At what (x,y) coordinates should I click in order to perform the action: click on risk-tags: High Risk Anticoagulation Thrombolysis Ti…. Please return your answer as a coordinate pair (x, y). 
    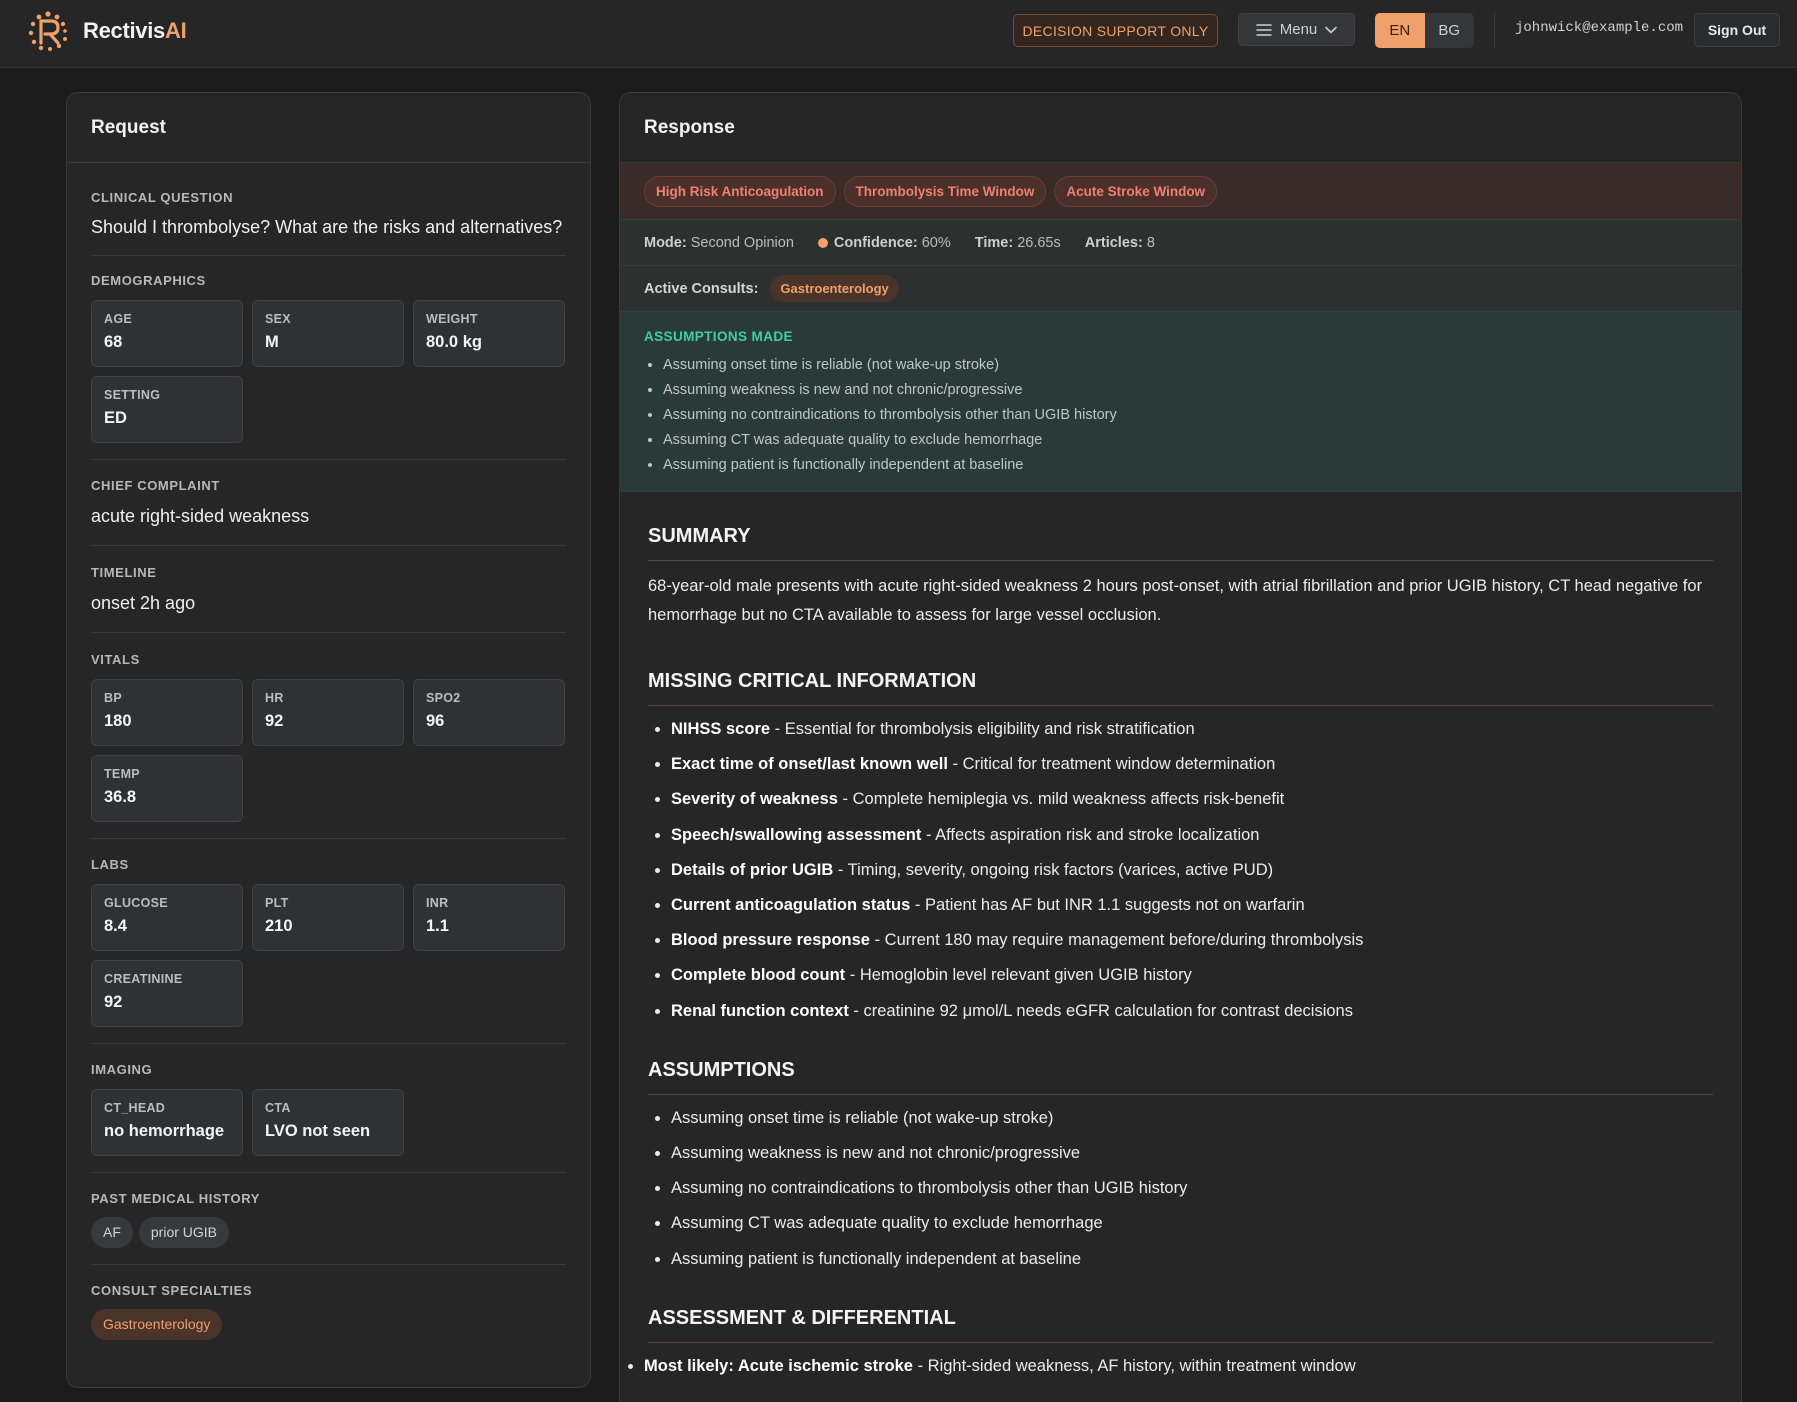
    Looking at the image, I should click on (1180, 191).